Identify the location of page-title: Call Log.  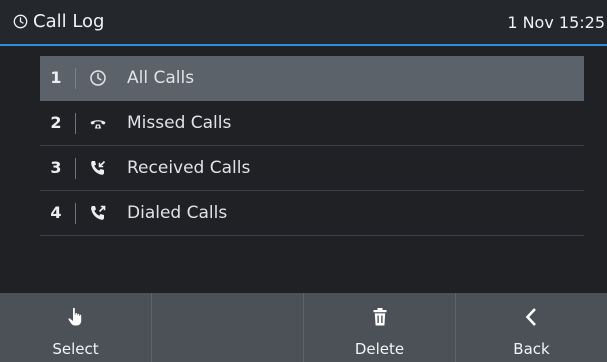
(69, 21).